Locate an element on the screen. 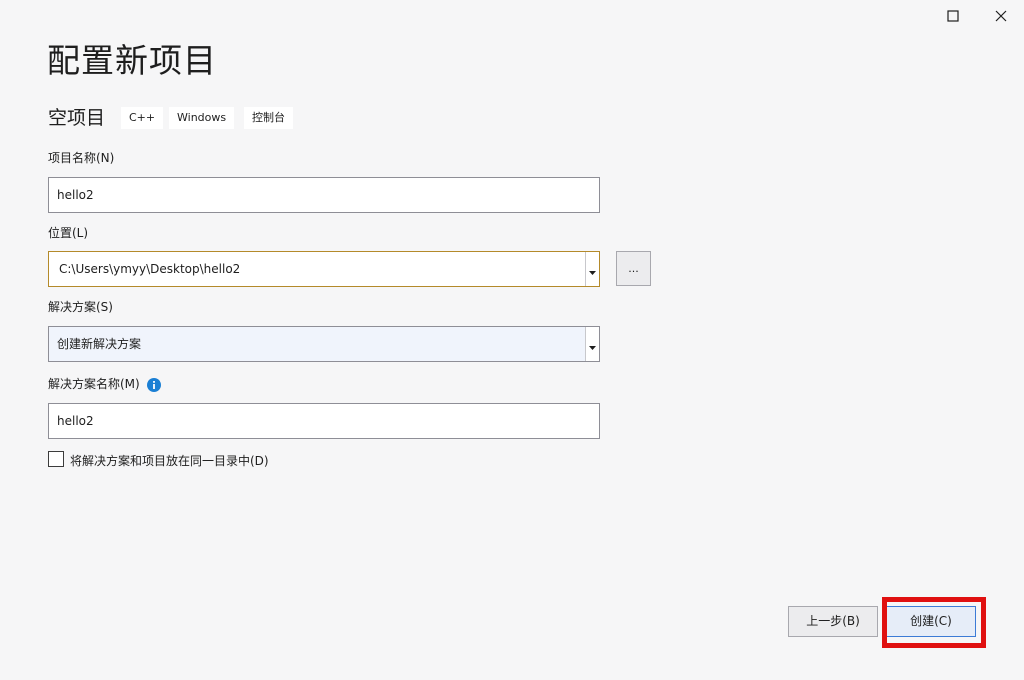 This screenshot has width=1024, height=680. project-name-input: hello2 is located at coordinates (324, 195).